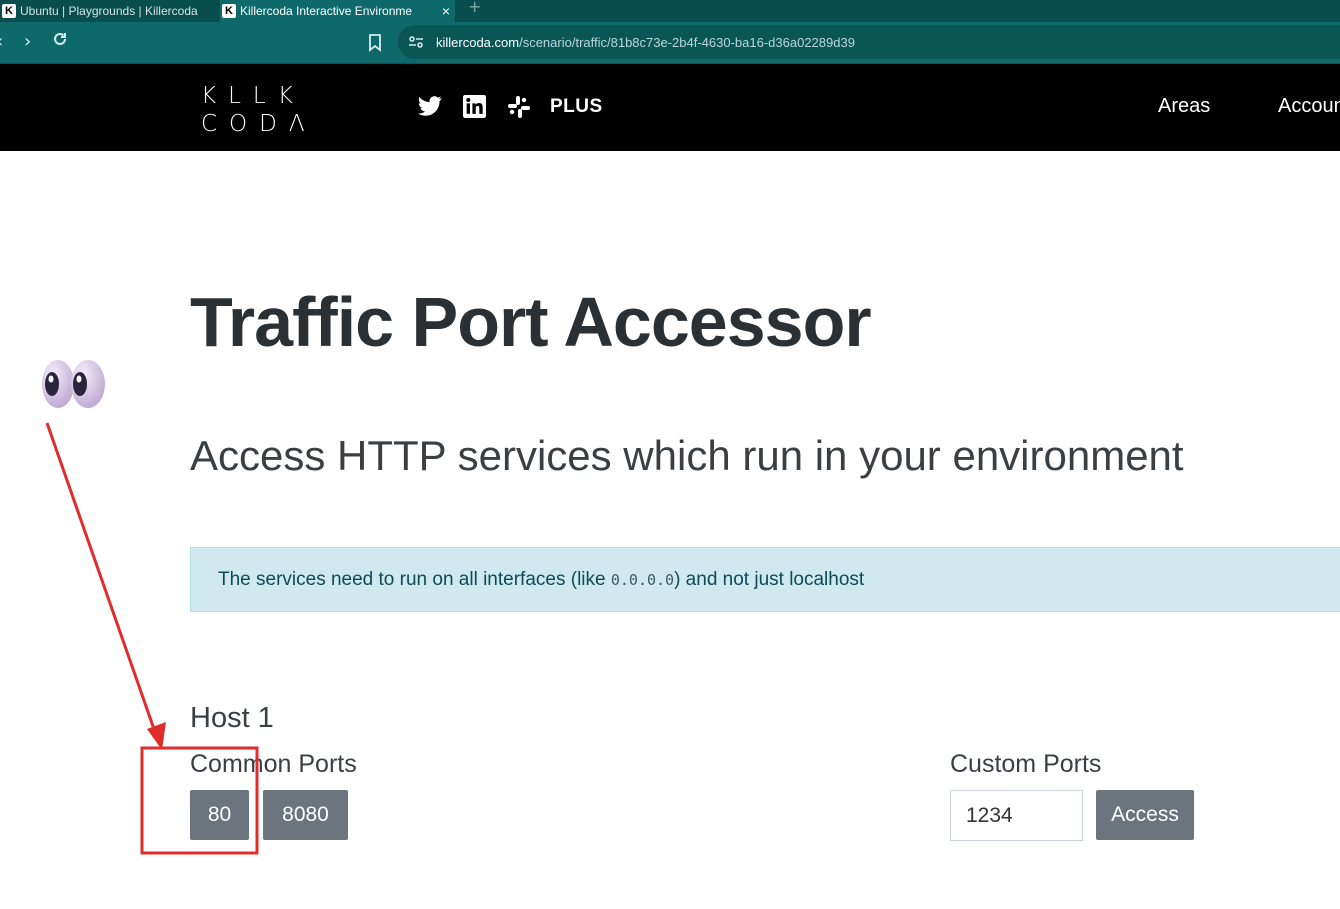  What do you see at coordinates (60, 41) in the screenshot?
I see `reload-icon` at bounding box center [60, 41].